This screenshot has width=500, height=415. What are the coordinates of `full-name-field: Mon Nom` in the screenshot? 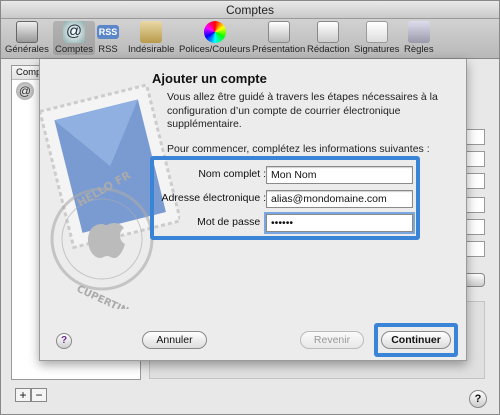 It's located at (339, 175).